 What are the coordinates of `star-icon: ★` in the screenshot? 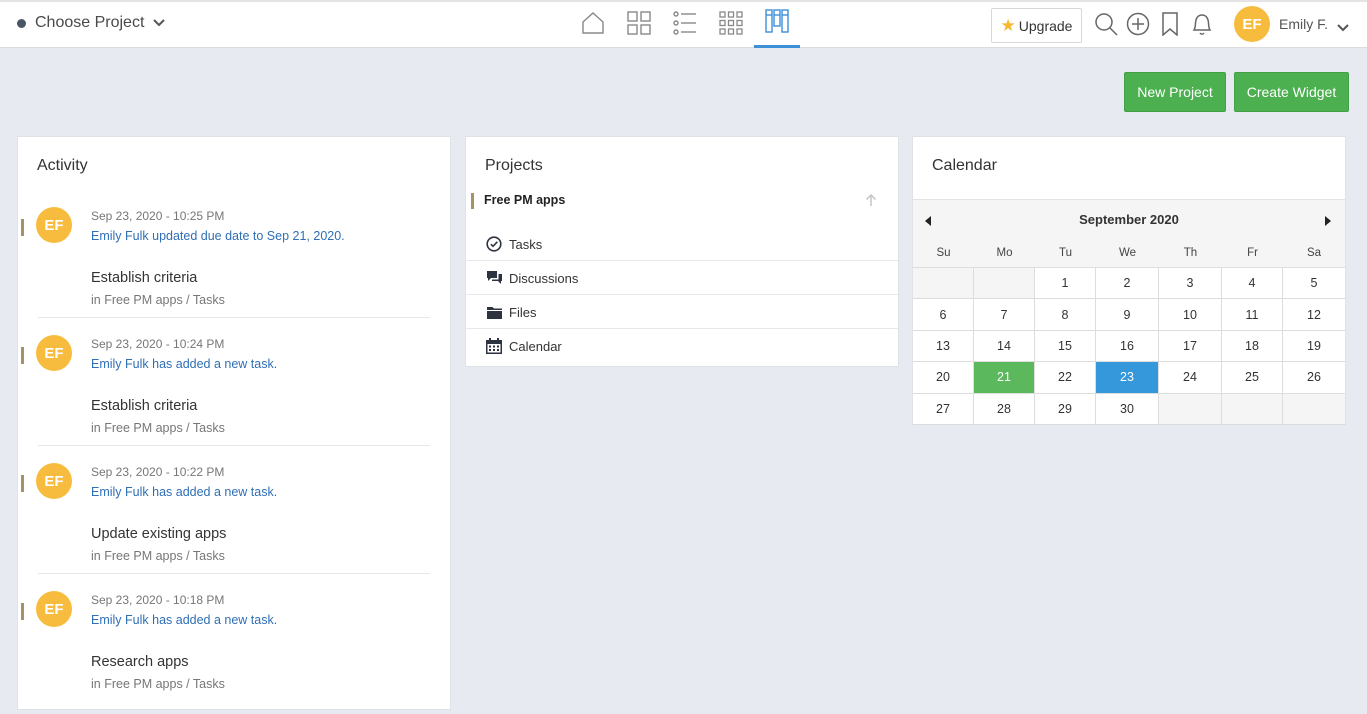 It's located at (1008, 25).